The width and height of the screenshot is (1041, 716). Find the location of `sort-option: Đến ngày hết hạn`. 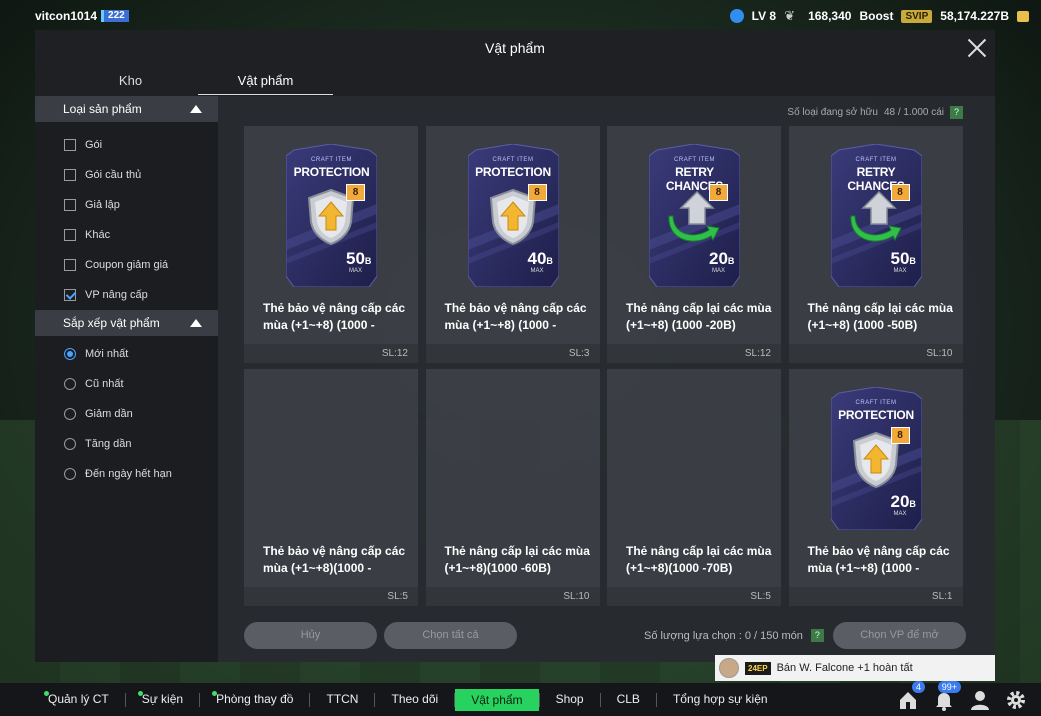

sort-option: Đến ngày hết hạn is located at coordinates (126, 474).